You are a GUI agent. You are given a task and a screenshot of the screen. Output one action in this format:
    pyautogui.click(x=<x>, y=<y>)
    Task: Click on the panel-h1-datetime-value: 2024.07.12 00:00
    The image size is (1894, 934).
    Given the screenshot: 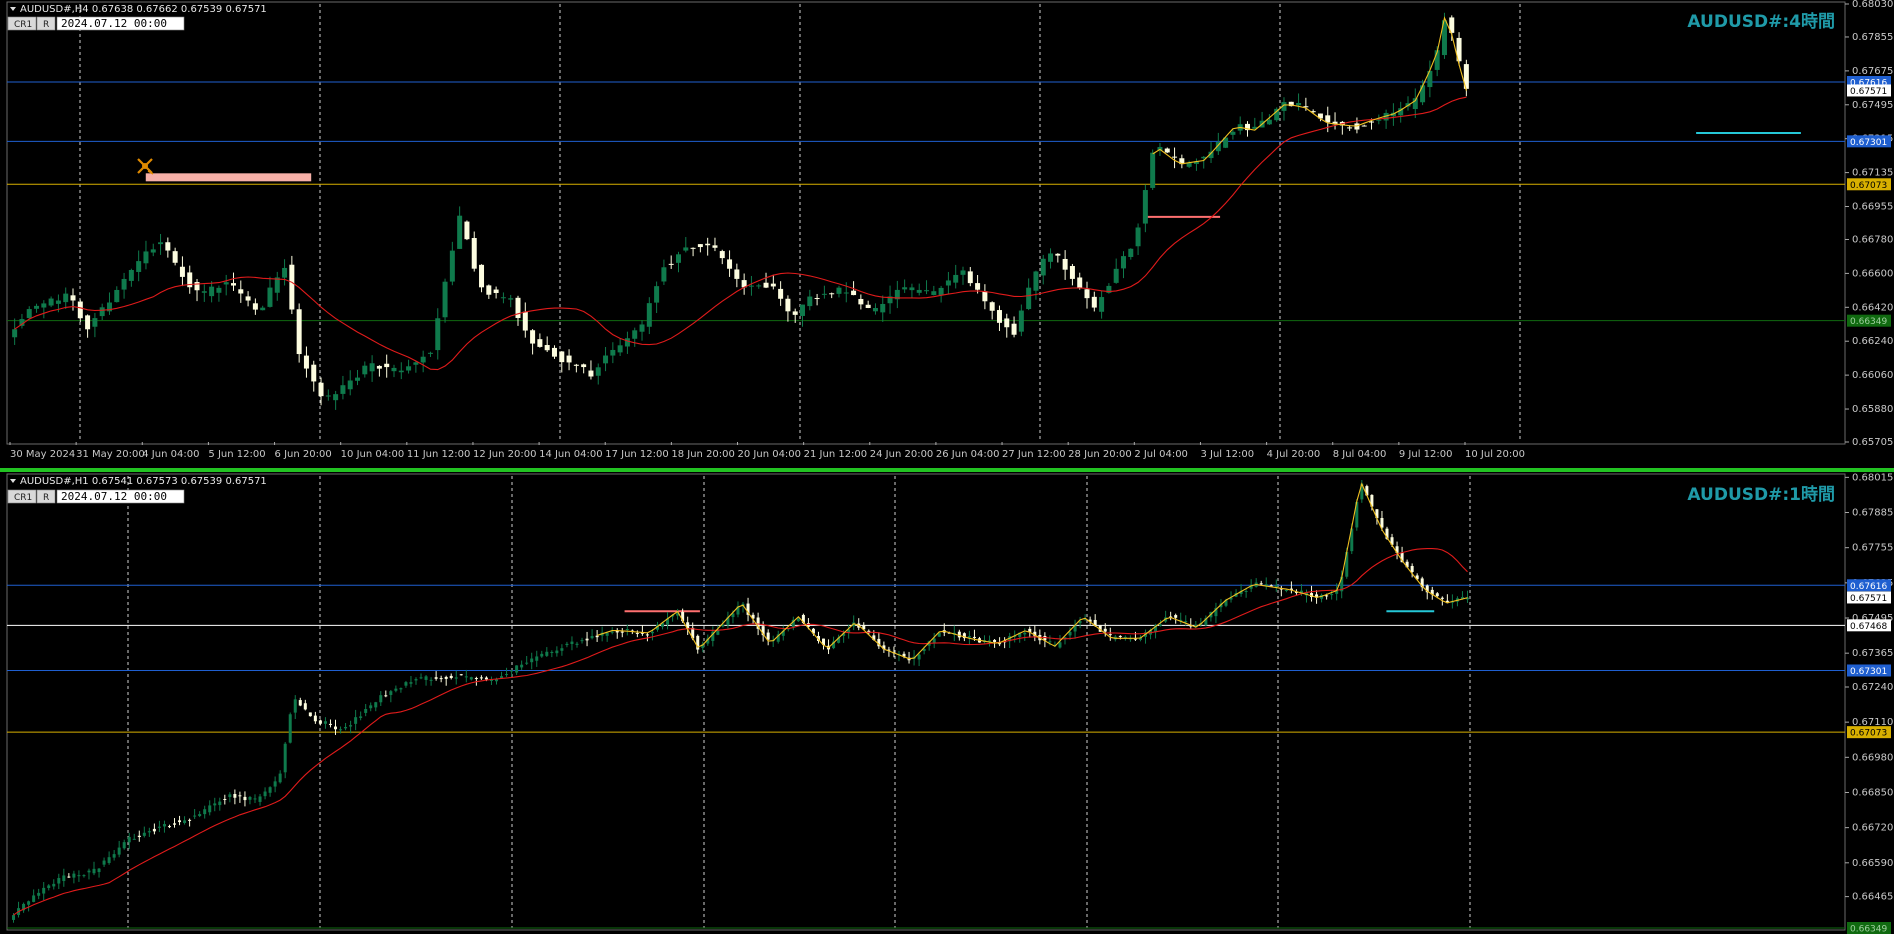 What is the action you would take?
    pyautogui.click(x=114, y=496)
    